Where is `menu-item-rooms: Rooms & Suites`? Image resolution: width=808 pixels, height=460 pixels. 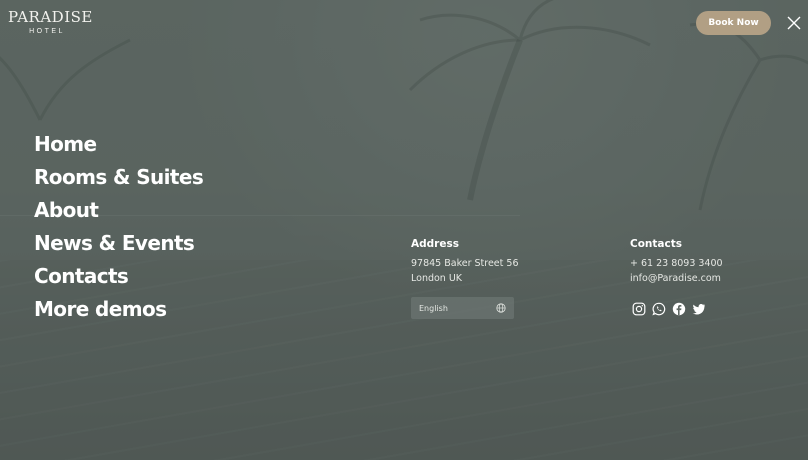 menu-item-rooms: Rooms & Suites is located at coordinates (119, 177).